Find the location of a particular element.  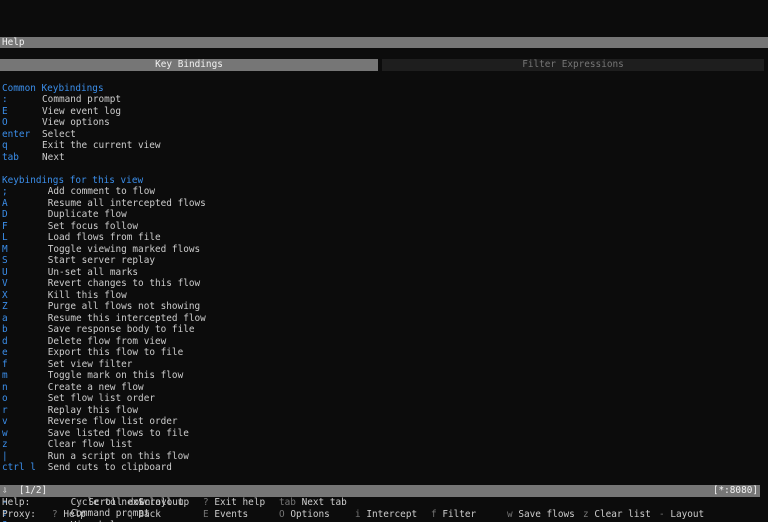

footer-shortcut: ? Help is located at coordinates (69, 515).